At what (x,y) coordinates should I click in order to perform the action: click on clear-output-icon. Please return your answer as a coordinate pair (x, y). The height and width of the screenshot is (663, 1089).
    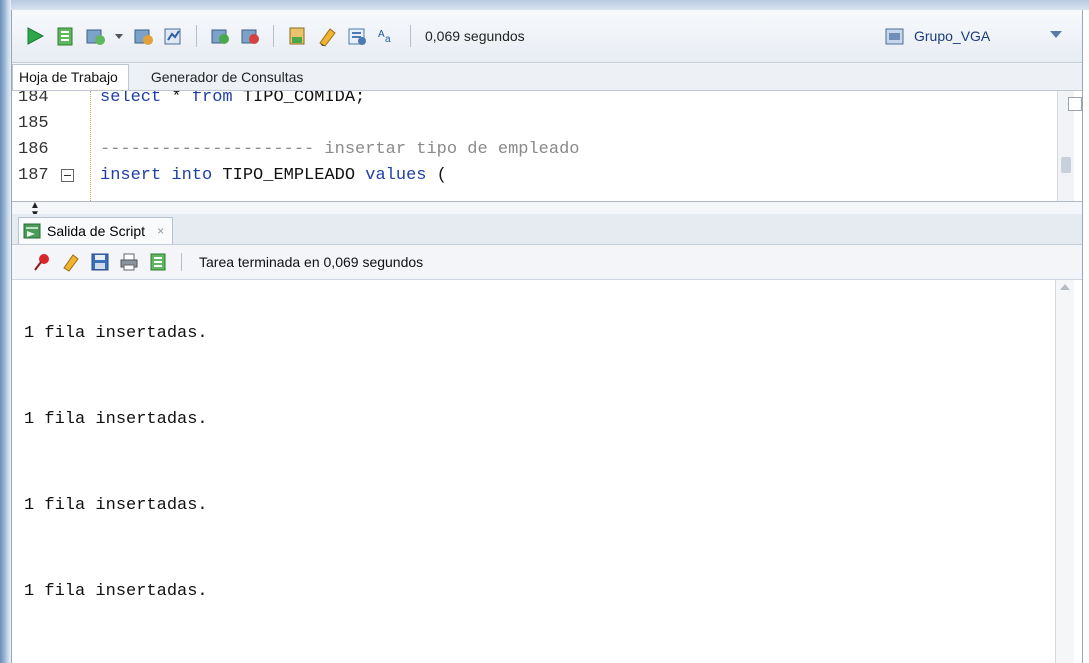
    Looking at the image, I should click on (71, 262).